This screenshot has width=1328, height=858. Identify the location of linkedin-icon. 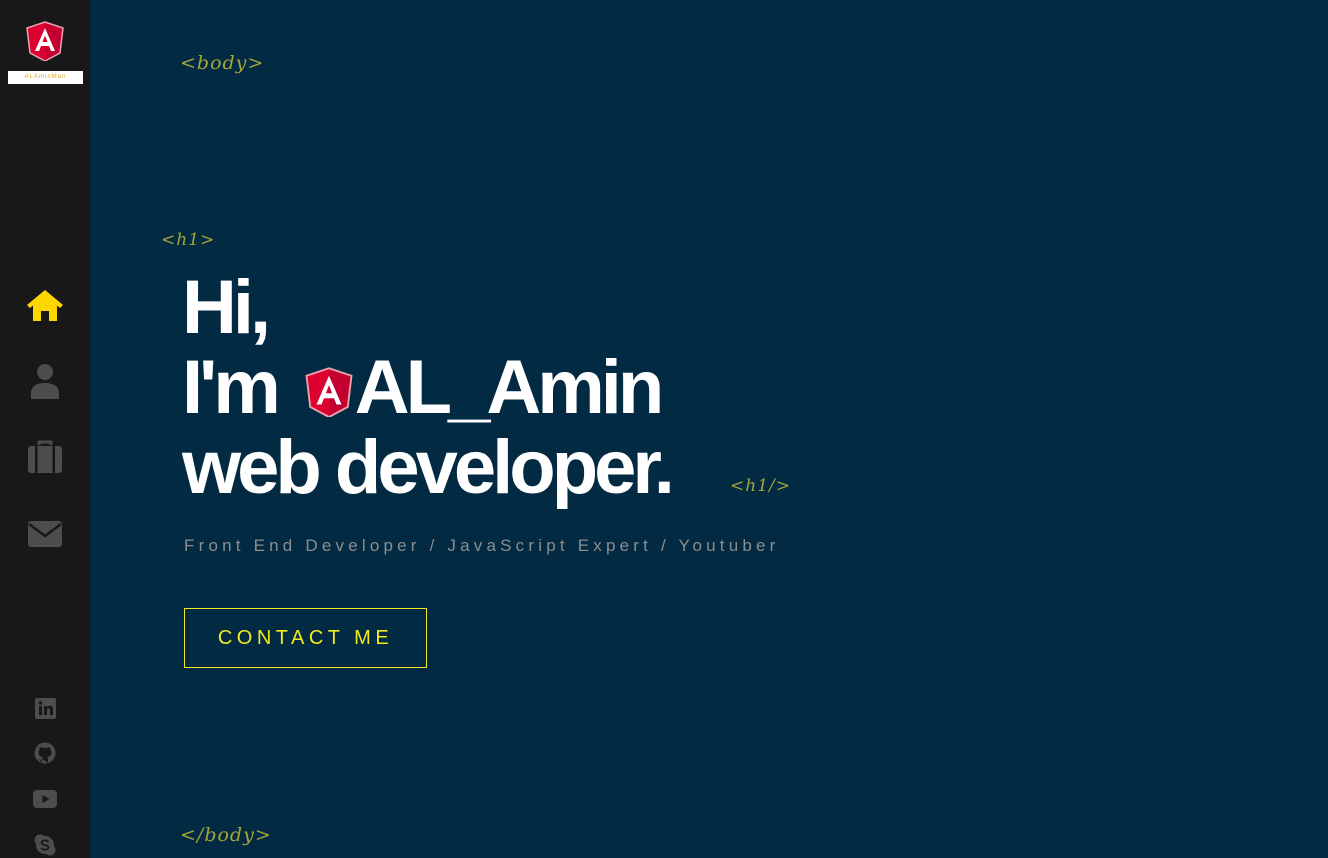
(45, 708).